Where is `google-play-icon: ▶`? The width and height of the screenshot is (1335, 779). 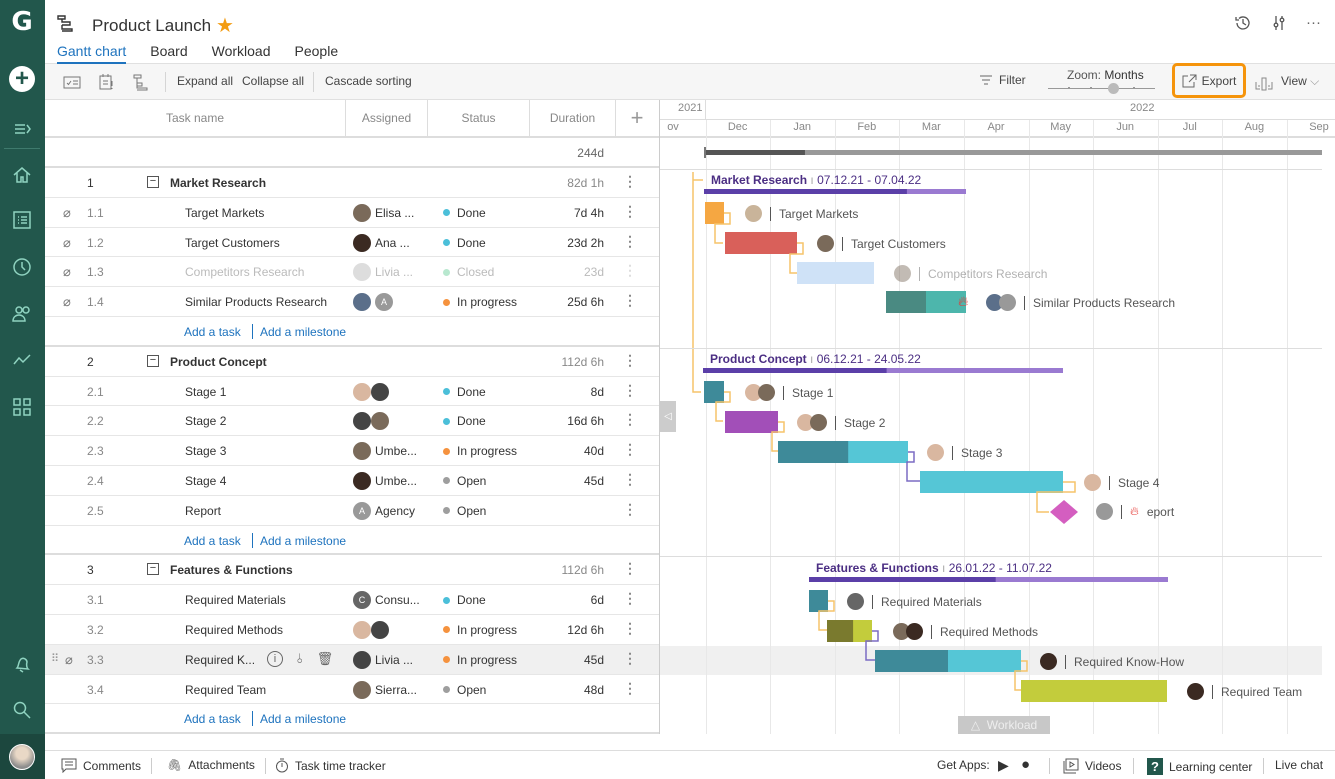 google-play-icon: ▶ is located at coordinates (1003, 765).